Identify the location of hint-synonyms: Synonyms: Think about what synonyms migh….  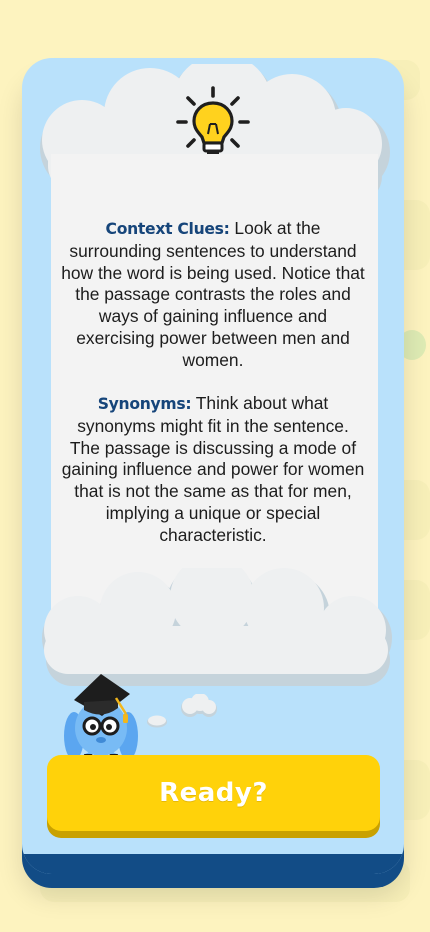
(213, 470).